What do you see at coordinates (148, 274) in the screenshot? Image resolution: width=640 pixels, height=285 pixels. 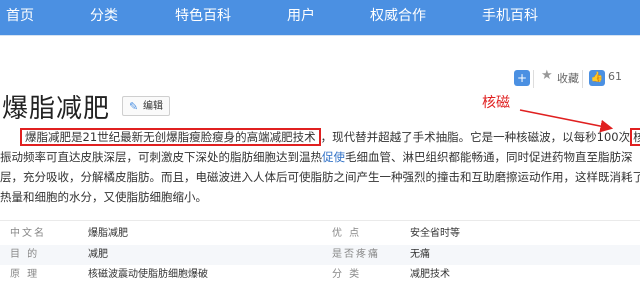 I see `infobox-value: 核磁波震动使脂肪细胞爆破` at bounding box center [148, 274].